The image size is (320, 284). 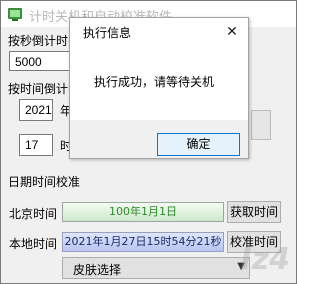 I want to click on beijing-time-display: 100年1月1日, so click(x=143, y=212).